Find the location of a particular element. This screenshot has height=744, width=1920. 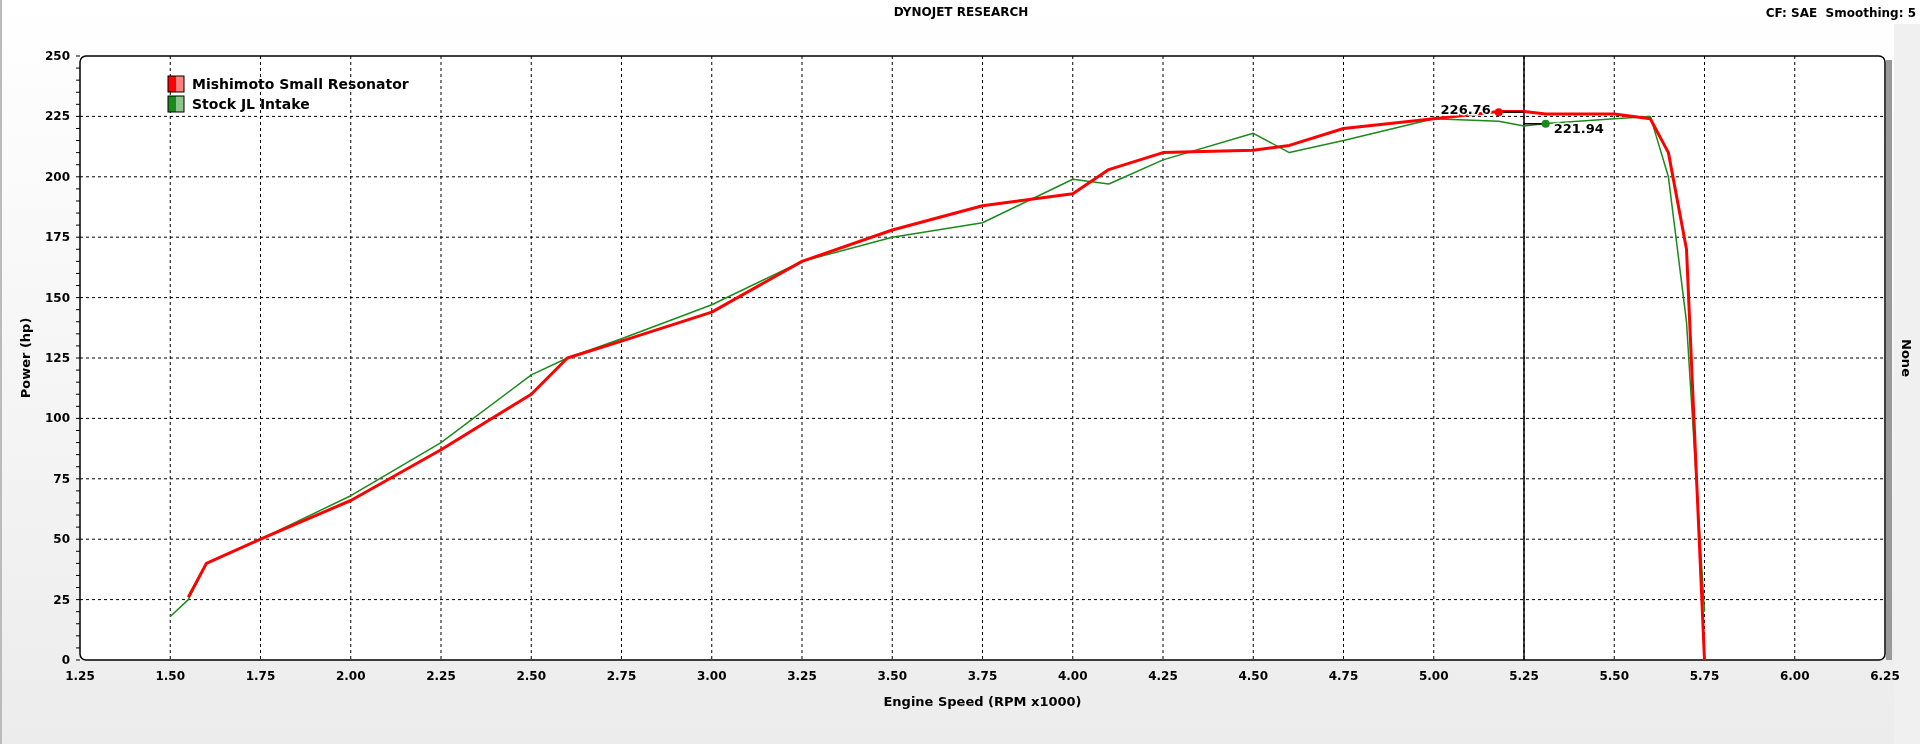

x-tick-label: 4.75 is located at coordinates (1343, 676).